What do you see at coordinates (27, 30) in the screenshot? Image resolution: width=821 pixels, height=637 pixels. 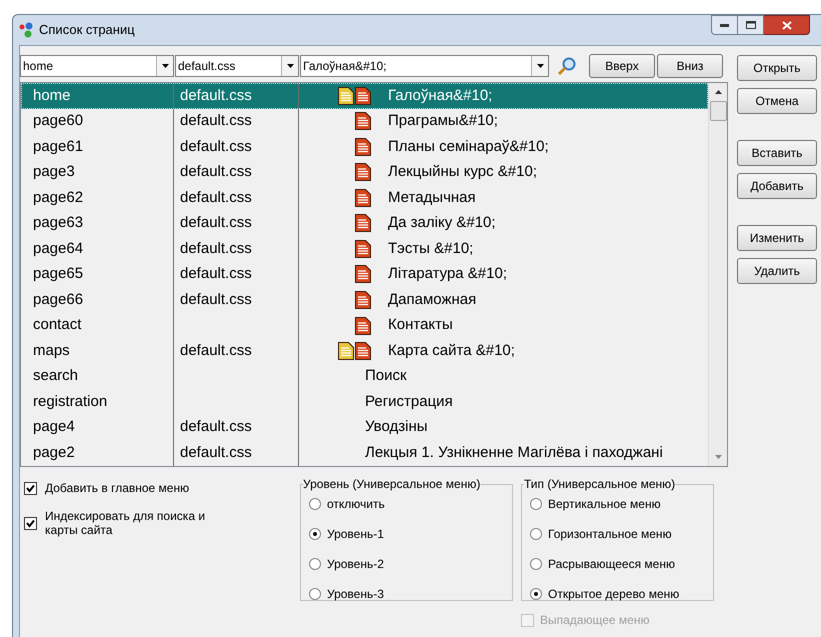 I see `app-icon` at bounding box center [27, 30].